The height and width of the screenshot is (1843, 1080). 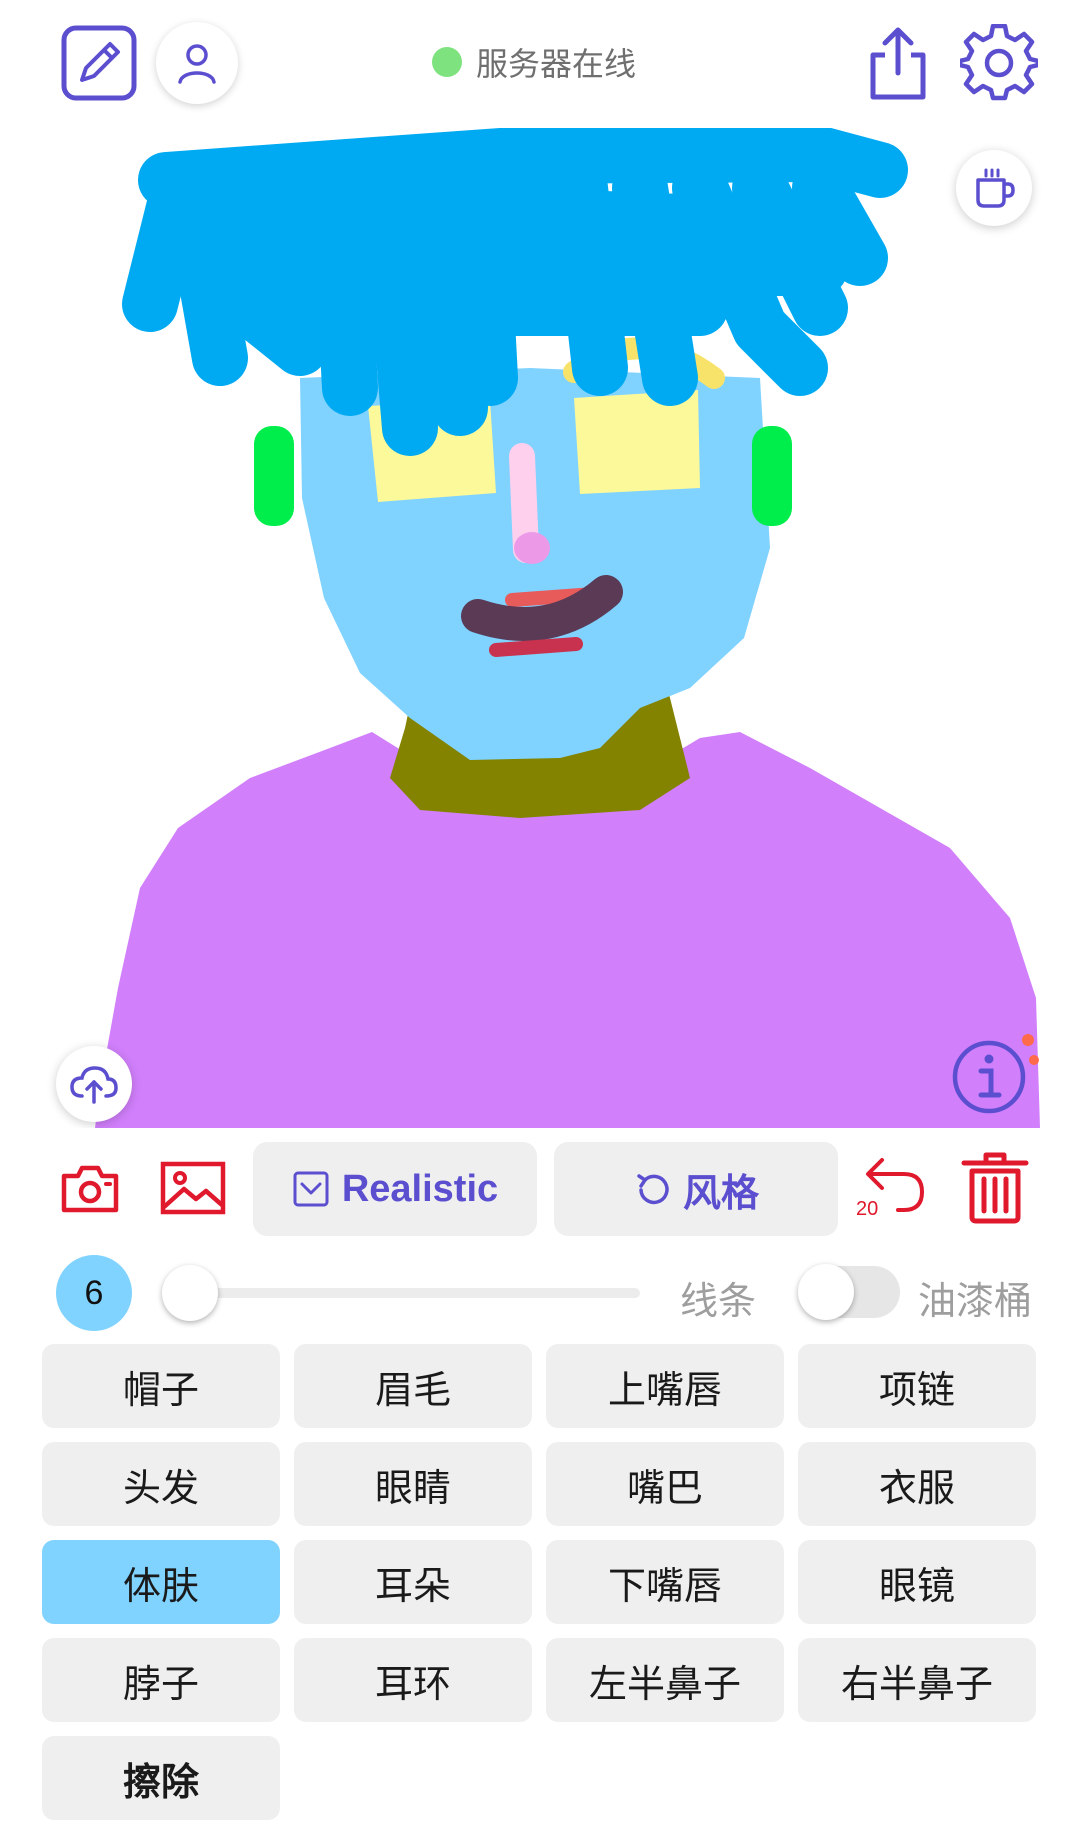 I want to click on style-label: 风格, so click(x=720, y=1192).